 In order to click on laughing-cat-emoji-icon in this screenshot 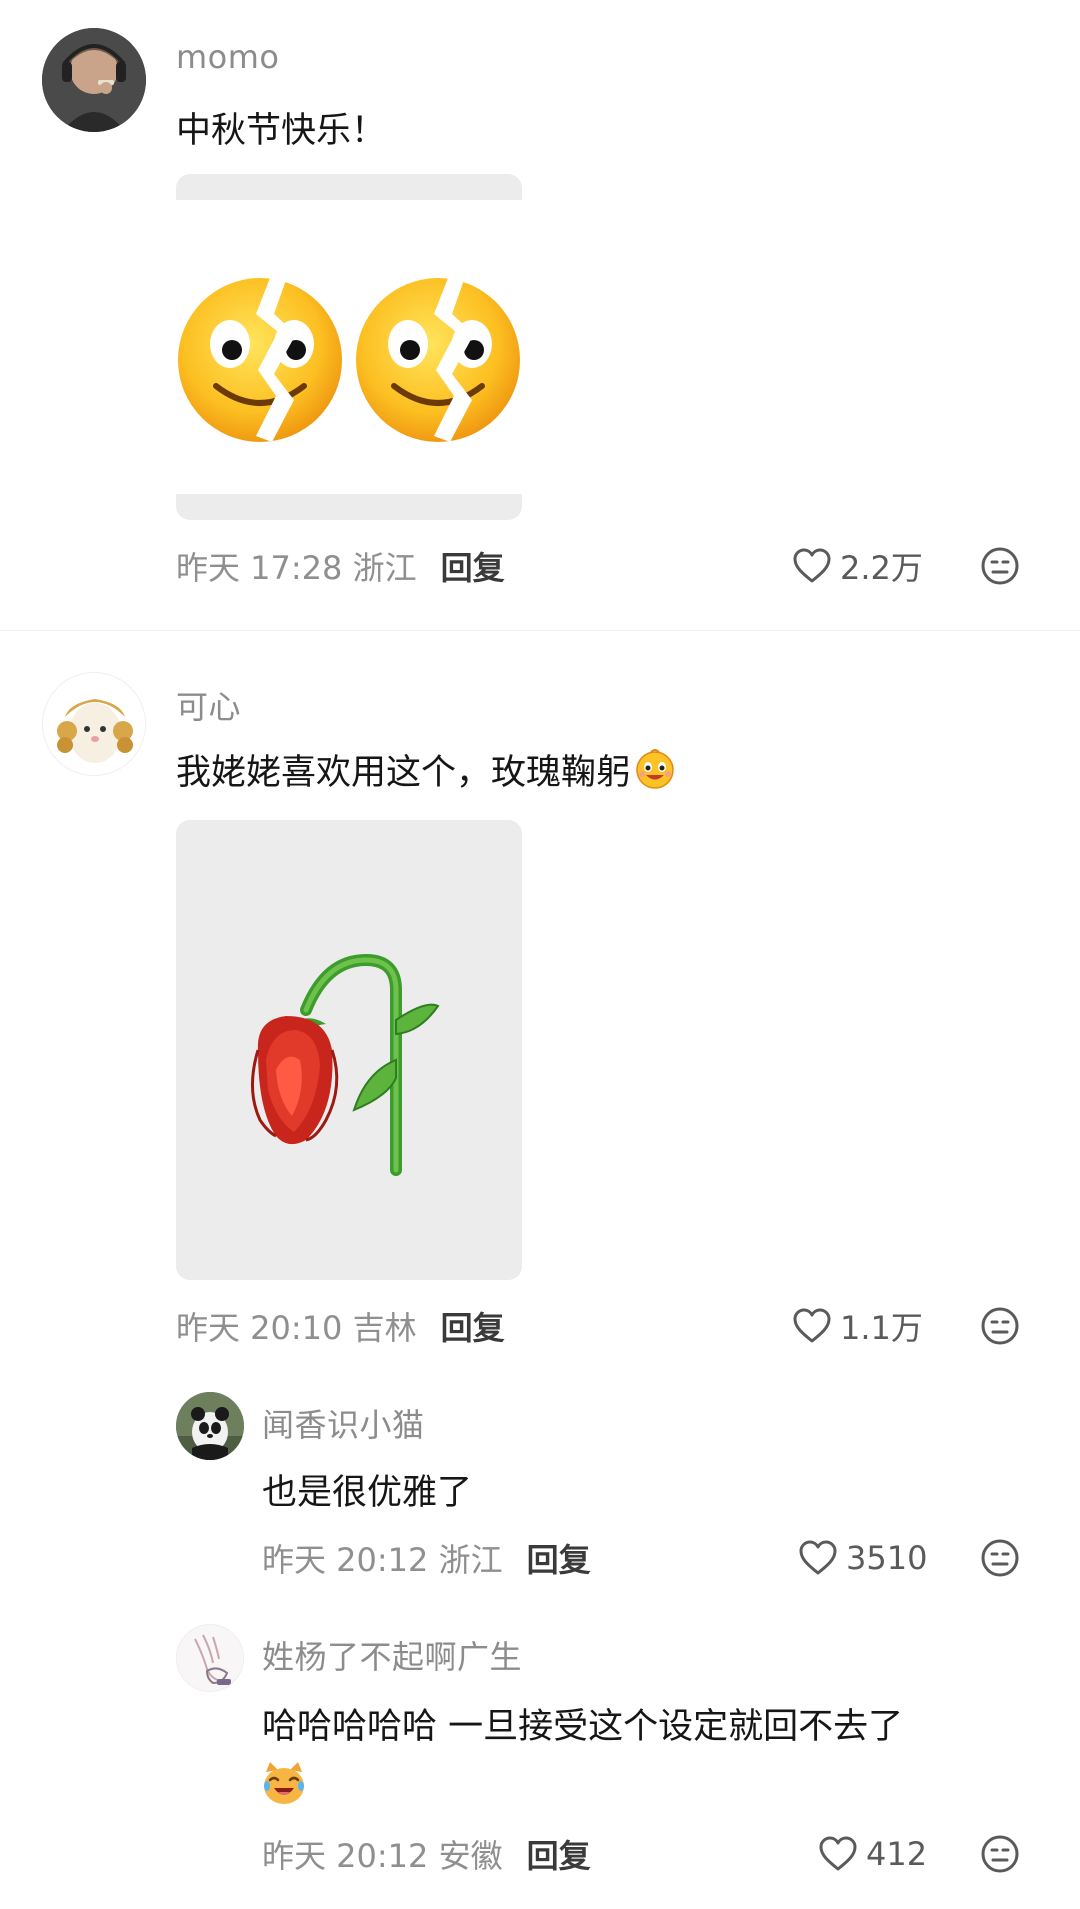, I will do `click(284, 1783)`.